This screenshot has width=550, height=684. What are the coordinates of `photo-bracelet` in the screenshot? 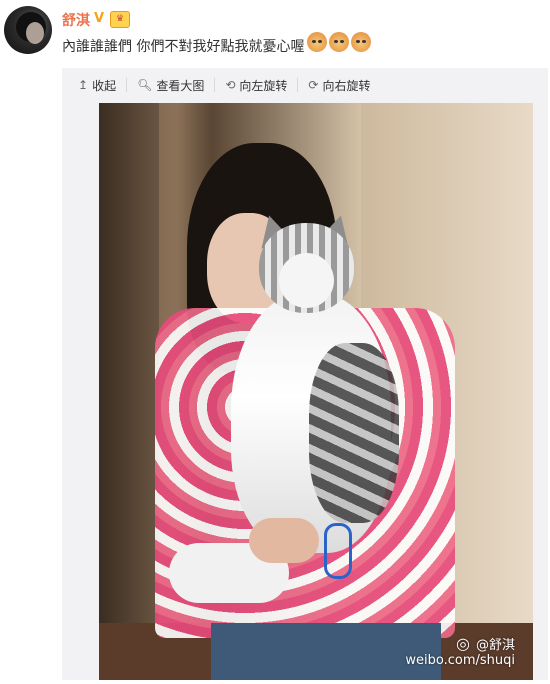 It's located at (338, 551).